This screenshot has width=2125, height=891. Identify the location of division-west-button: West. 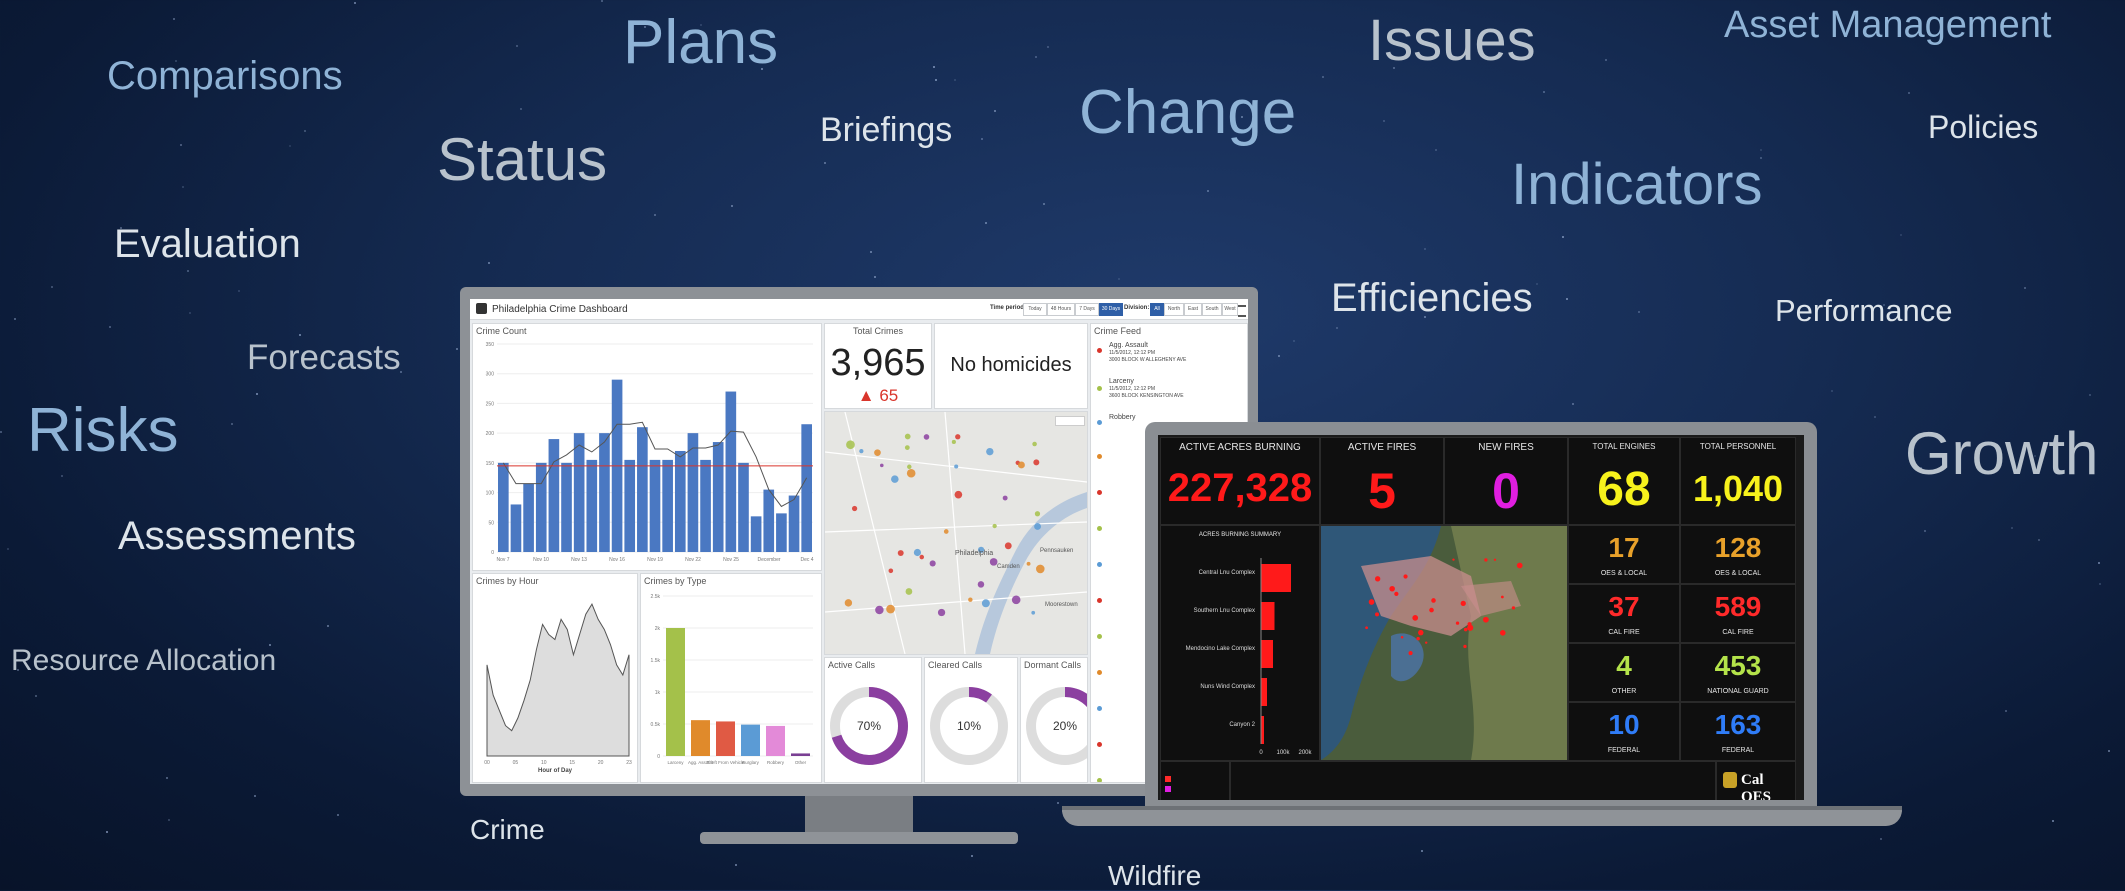
(1230, 309).